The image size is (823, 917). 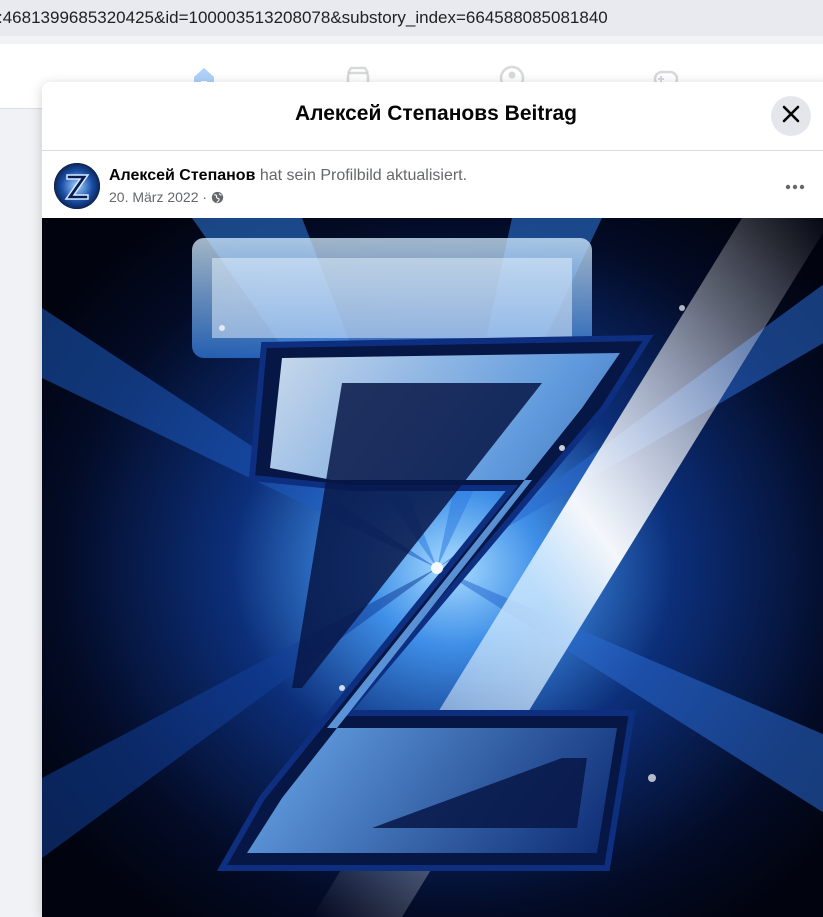 I want to click on close-icon, so click(x=791, y=116).